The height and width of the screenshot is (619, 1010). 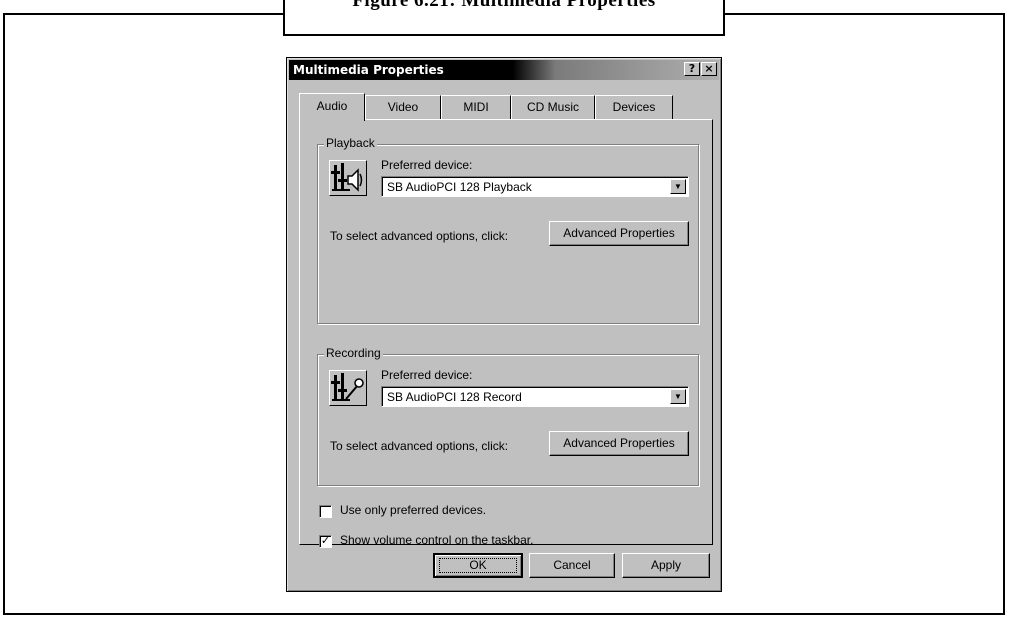 What do you see at coordinates (403, 107) in the screenshot?
I see `tab-video: Video` at bounding box center [403, 107].